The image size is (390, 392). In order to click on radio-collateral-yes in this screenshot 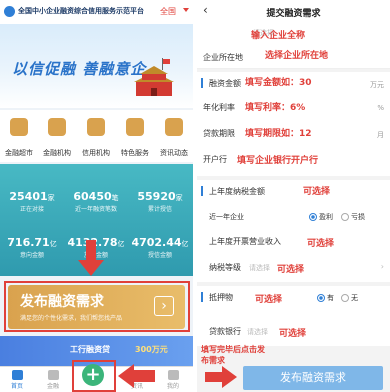, I will do `click(321, 298)`.